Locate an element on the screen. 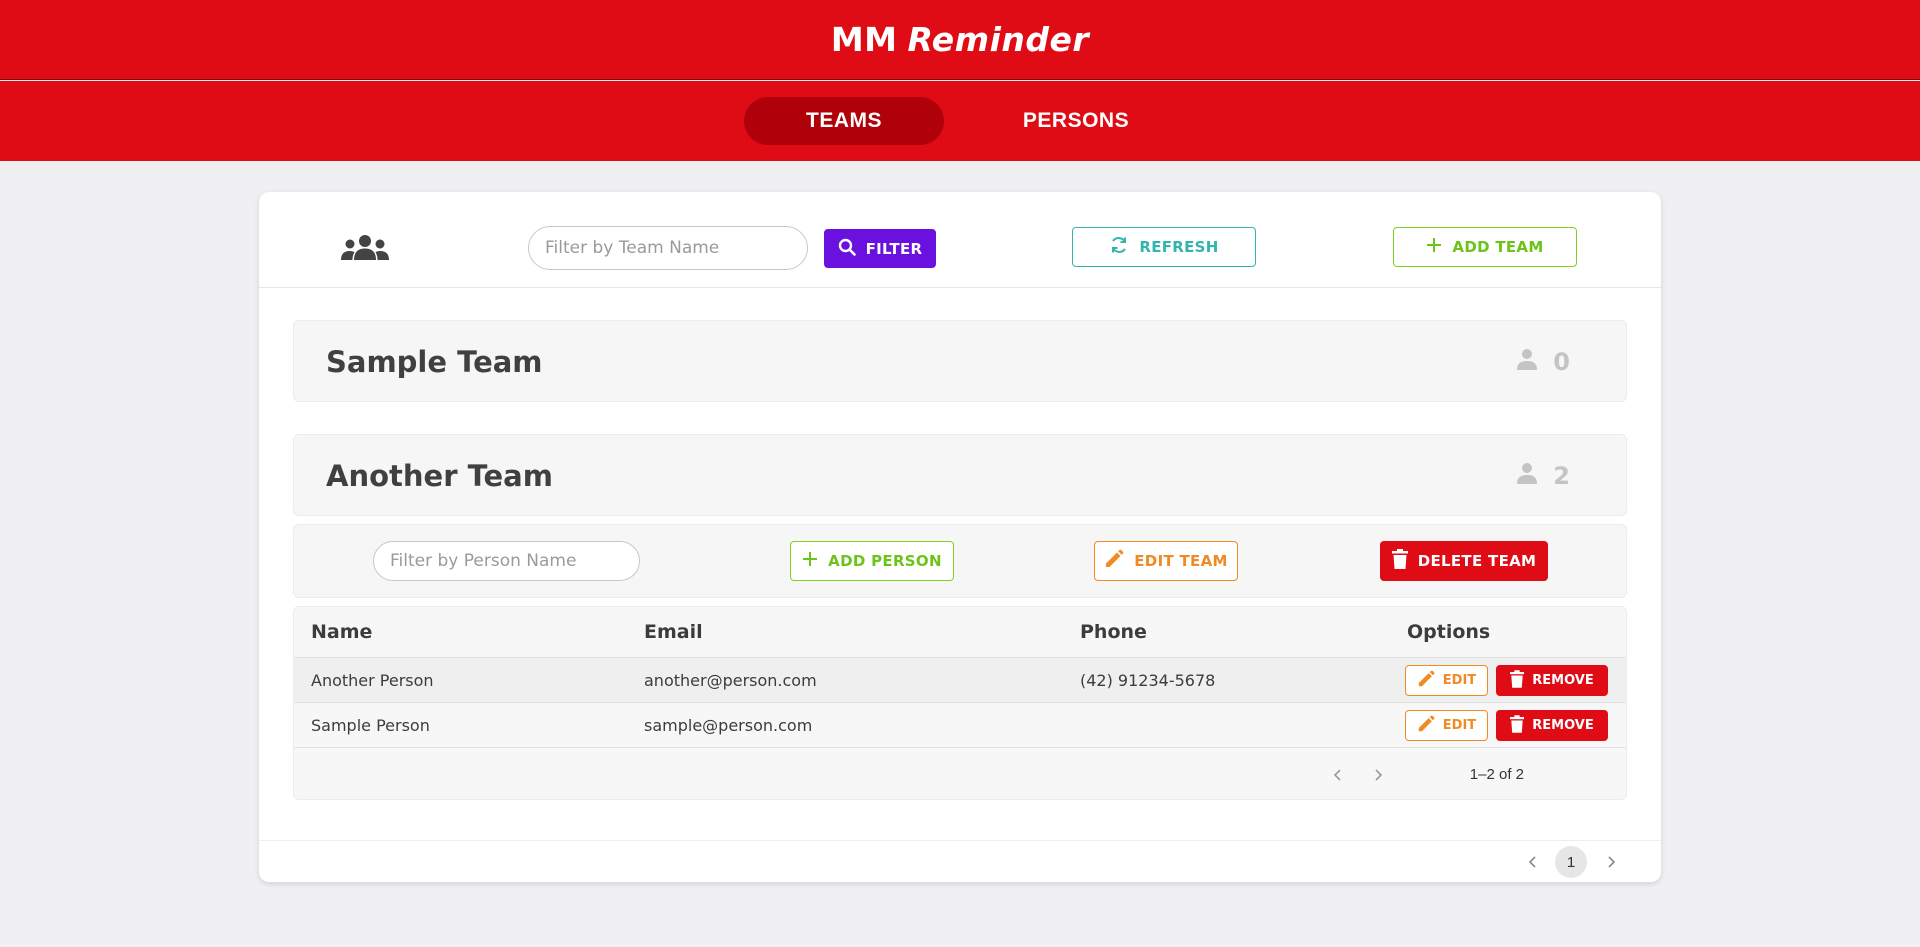 Image resolution: width=1920 pixels, height=947 pixels. team-actions-bar: ADD PERSON EDIT TEAM DELETE TEAM is located at coordinates (960, 561).